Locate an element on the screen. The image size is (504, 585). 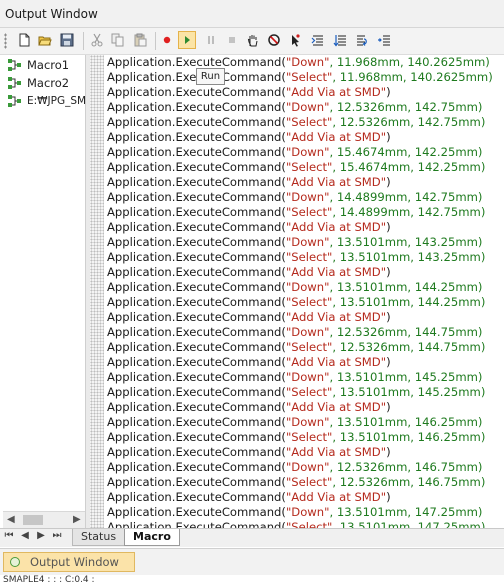
macro-icon is located at coordinates (14, 65).